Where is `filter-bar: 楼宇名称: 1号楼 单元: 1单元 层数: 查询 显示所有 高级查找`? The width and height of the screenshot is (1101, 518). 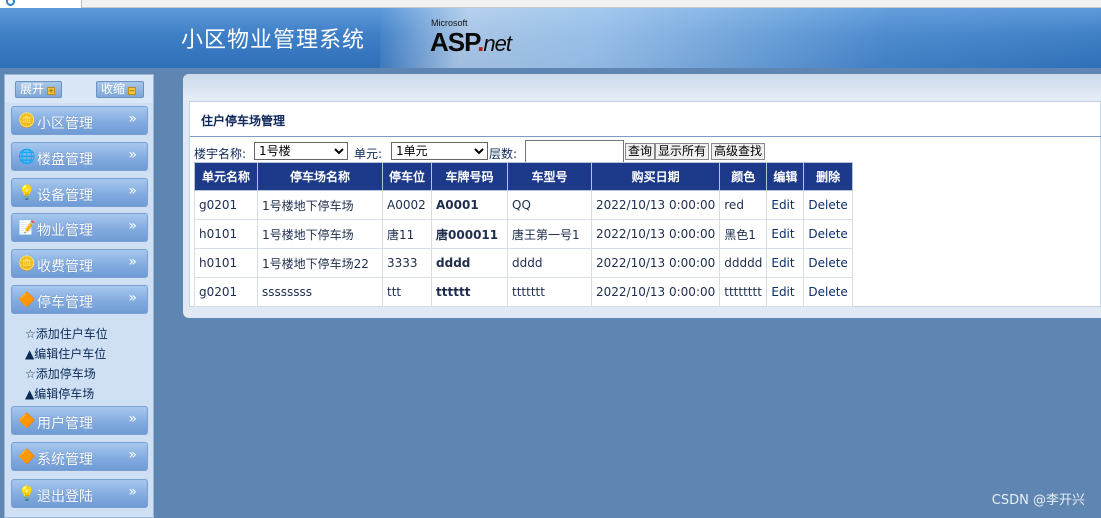
filter-bar: 楼宇名称: 1号楼 单元: 1单元 层数: 查询 显示所有 高级查找 is located at coordinates (646, 152).